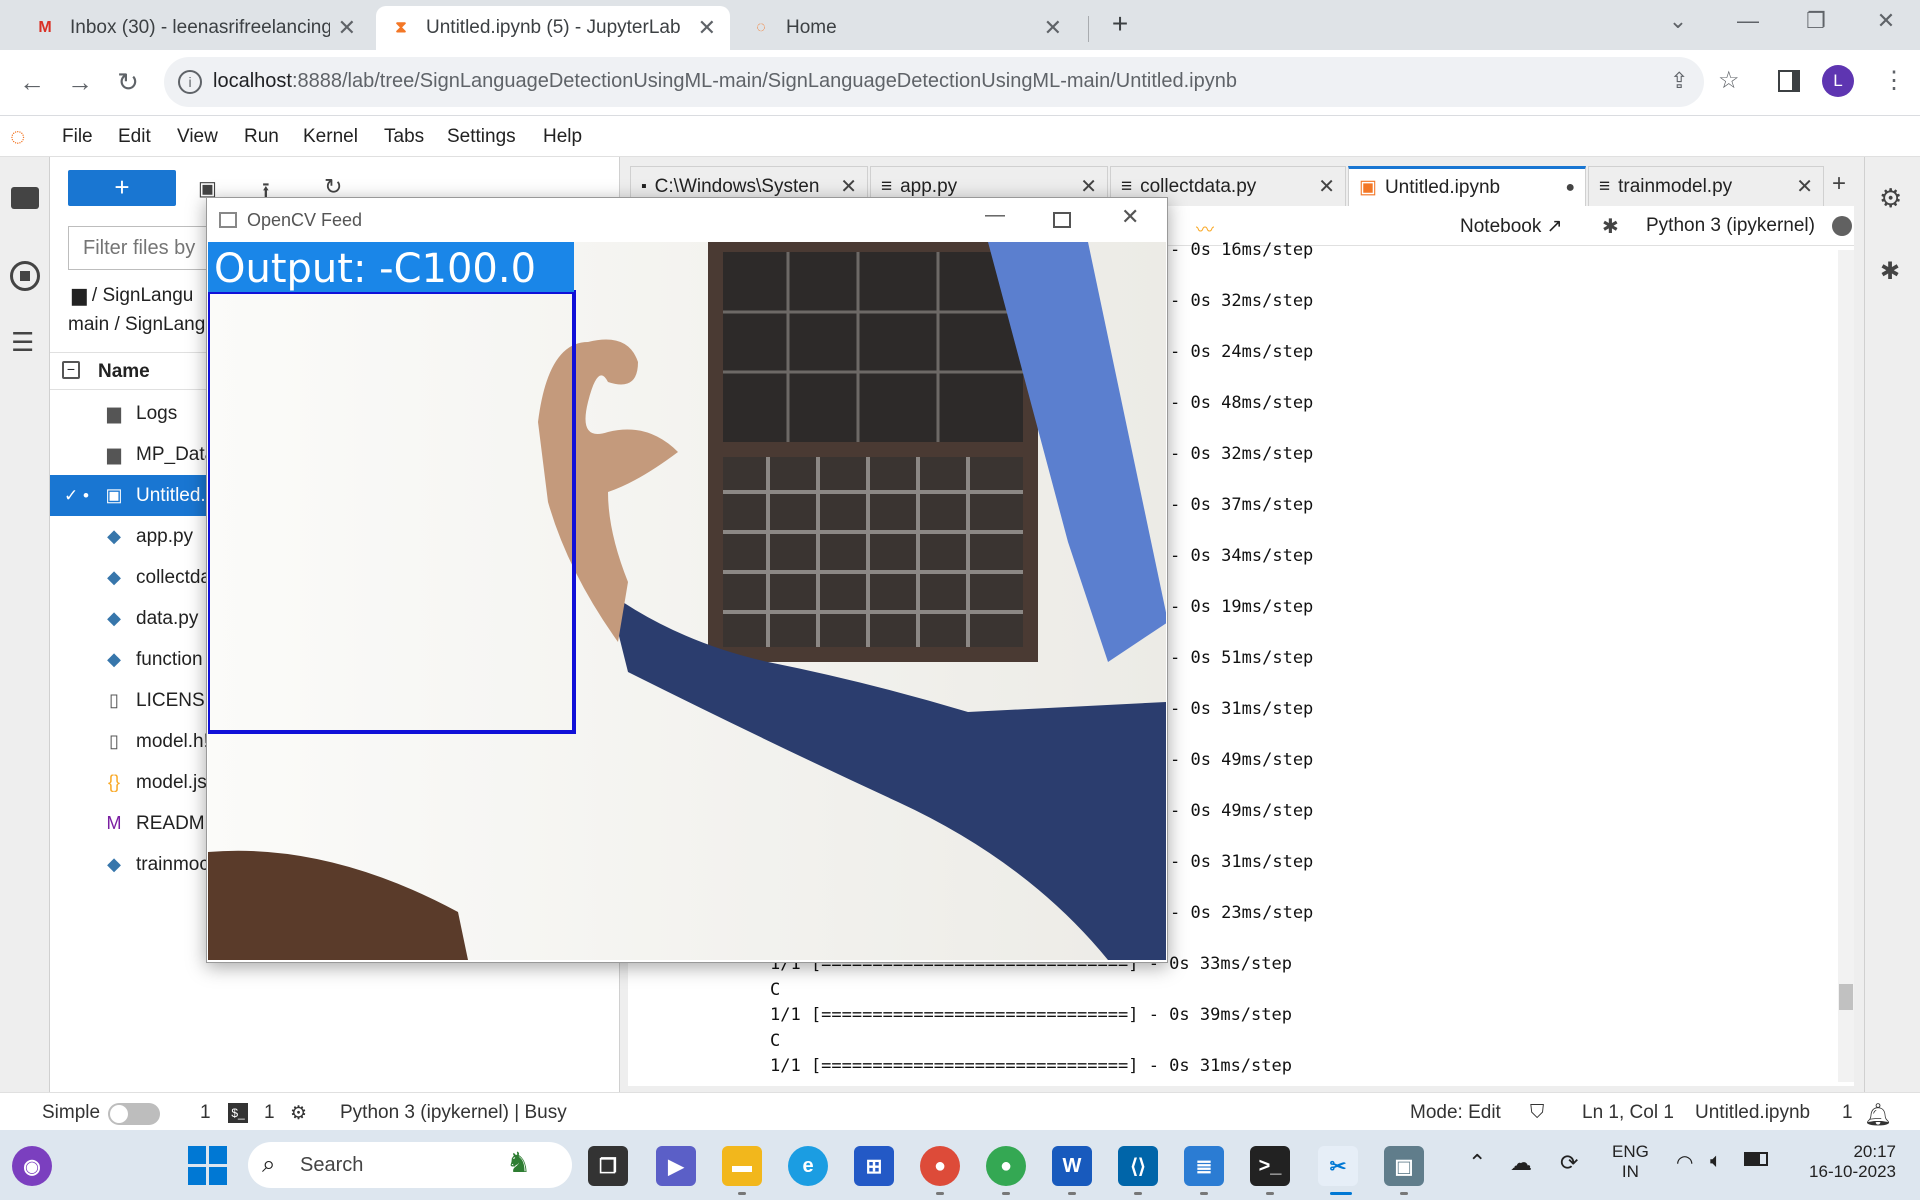 This screenshot has height=1200, width=1920. Describe the element at coordinates (608, 1166) in the screenshot. I see `task-view-icon: ❐` at that location.